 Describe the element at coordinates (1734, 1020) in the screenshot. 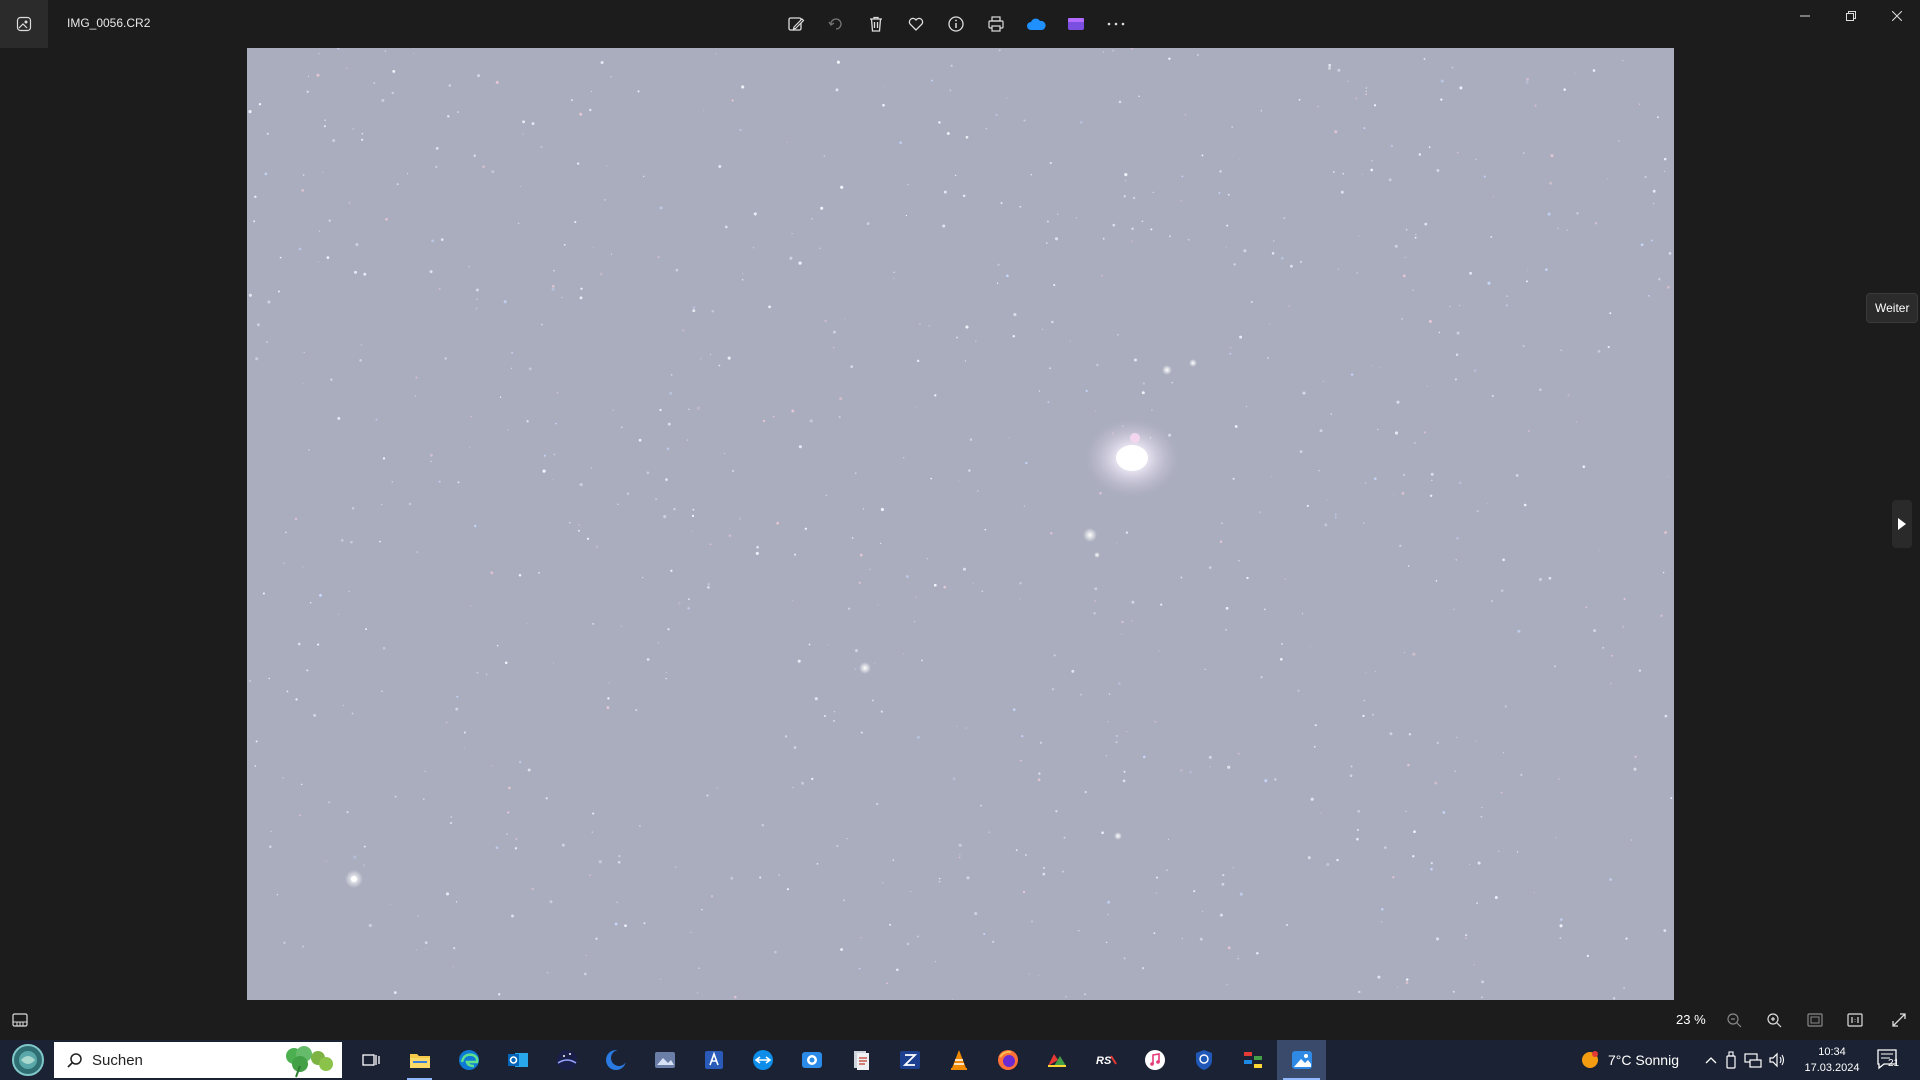

I see `zoom-out-button` at that location.